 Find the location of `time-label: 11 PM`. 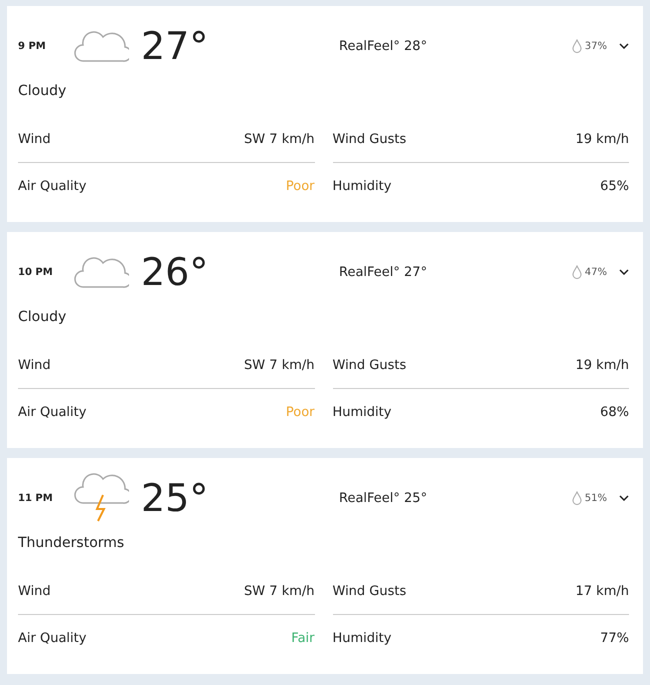

time-label: 11 PM is located at coordinates (36, 498).